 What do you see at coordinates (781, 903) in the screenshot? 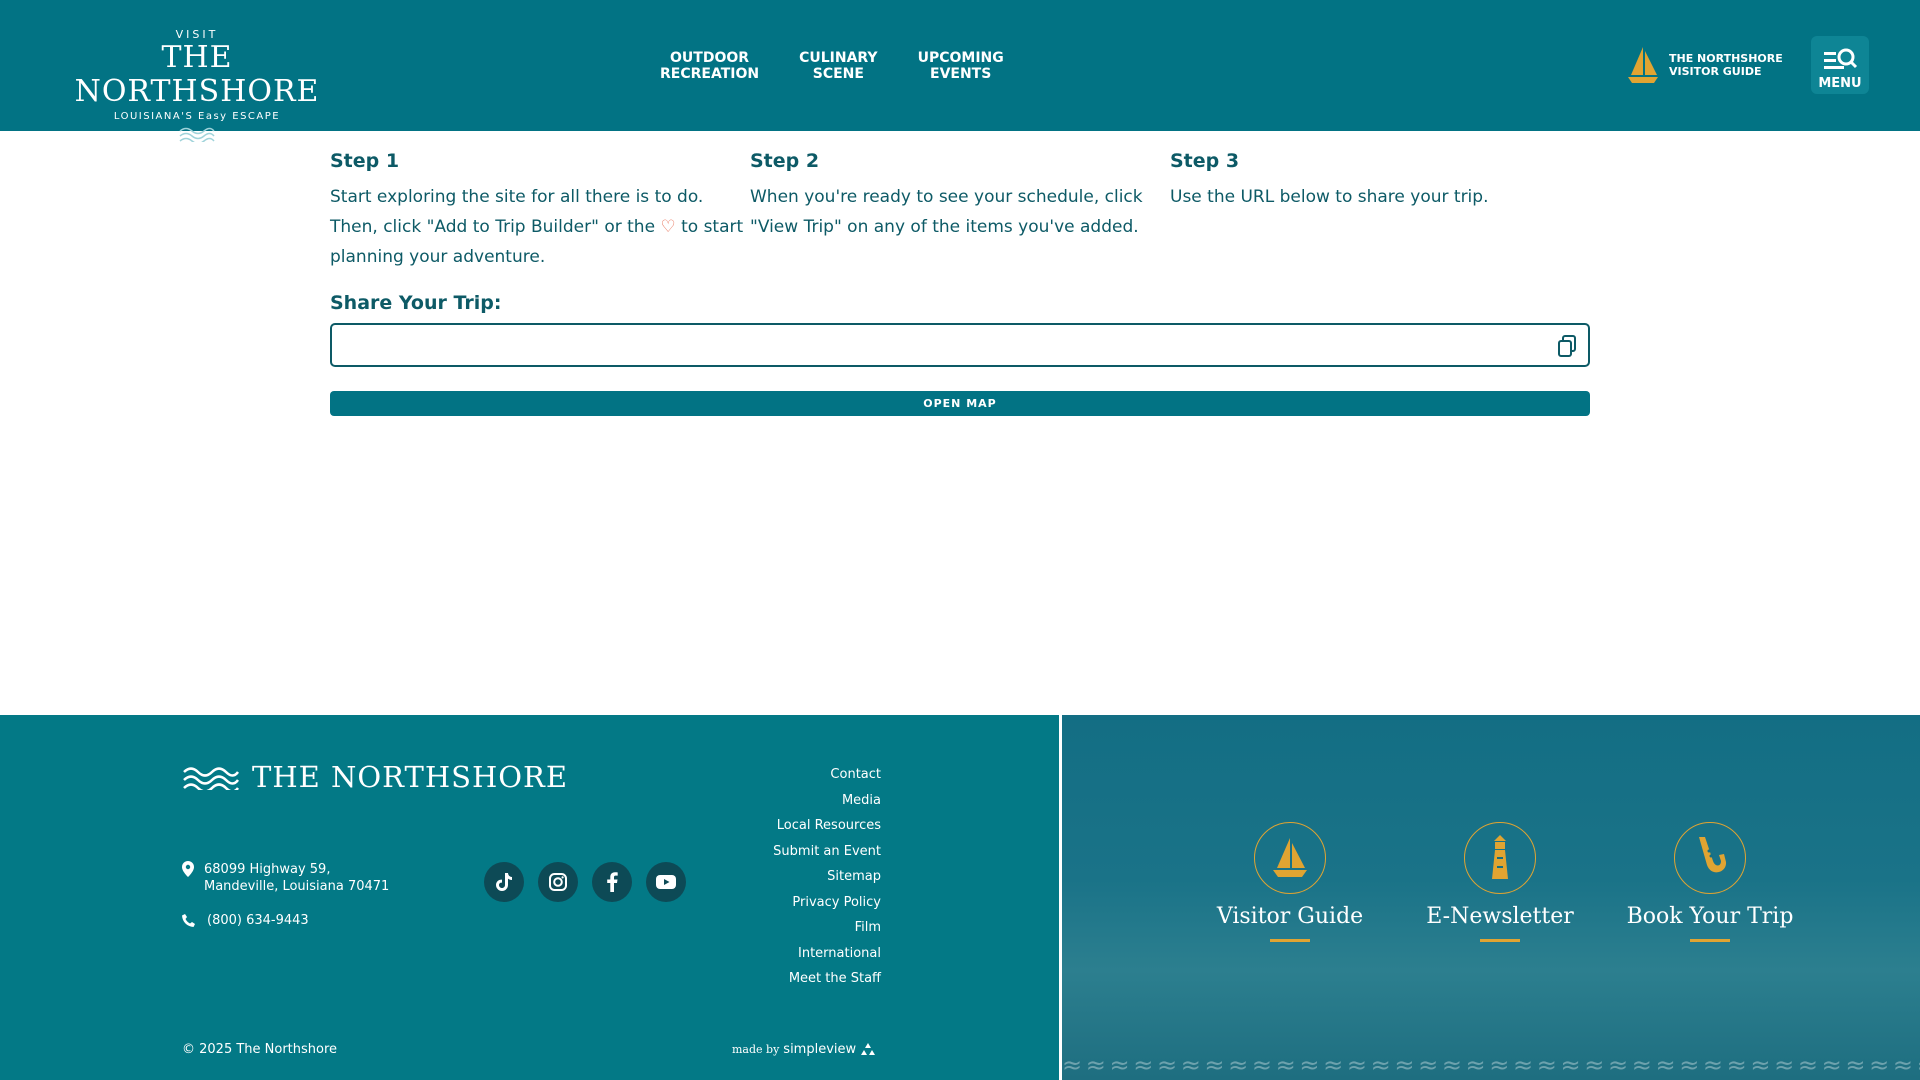
I see `footer-link-privacy-policy: Privacy Policy` at bounding box center [781, 903].